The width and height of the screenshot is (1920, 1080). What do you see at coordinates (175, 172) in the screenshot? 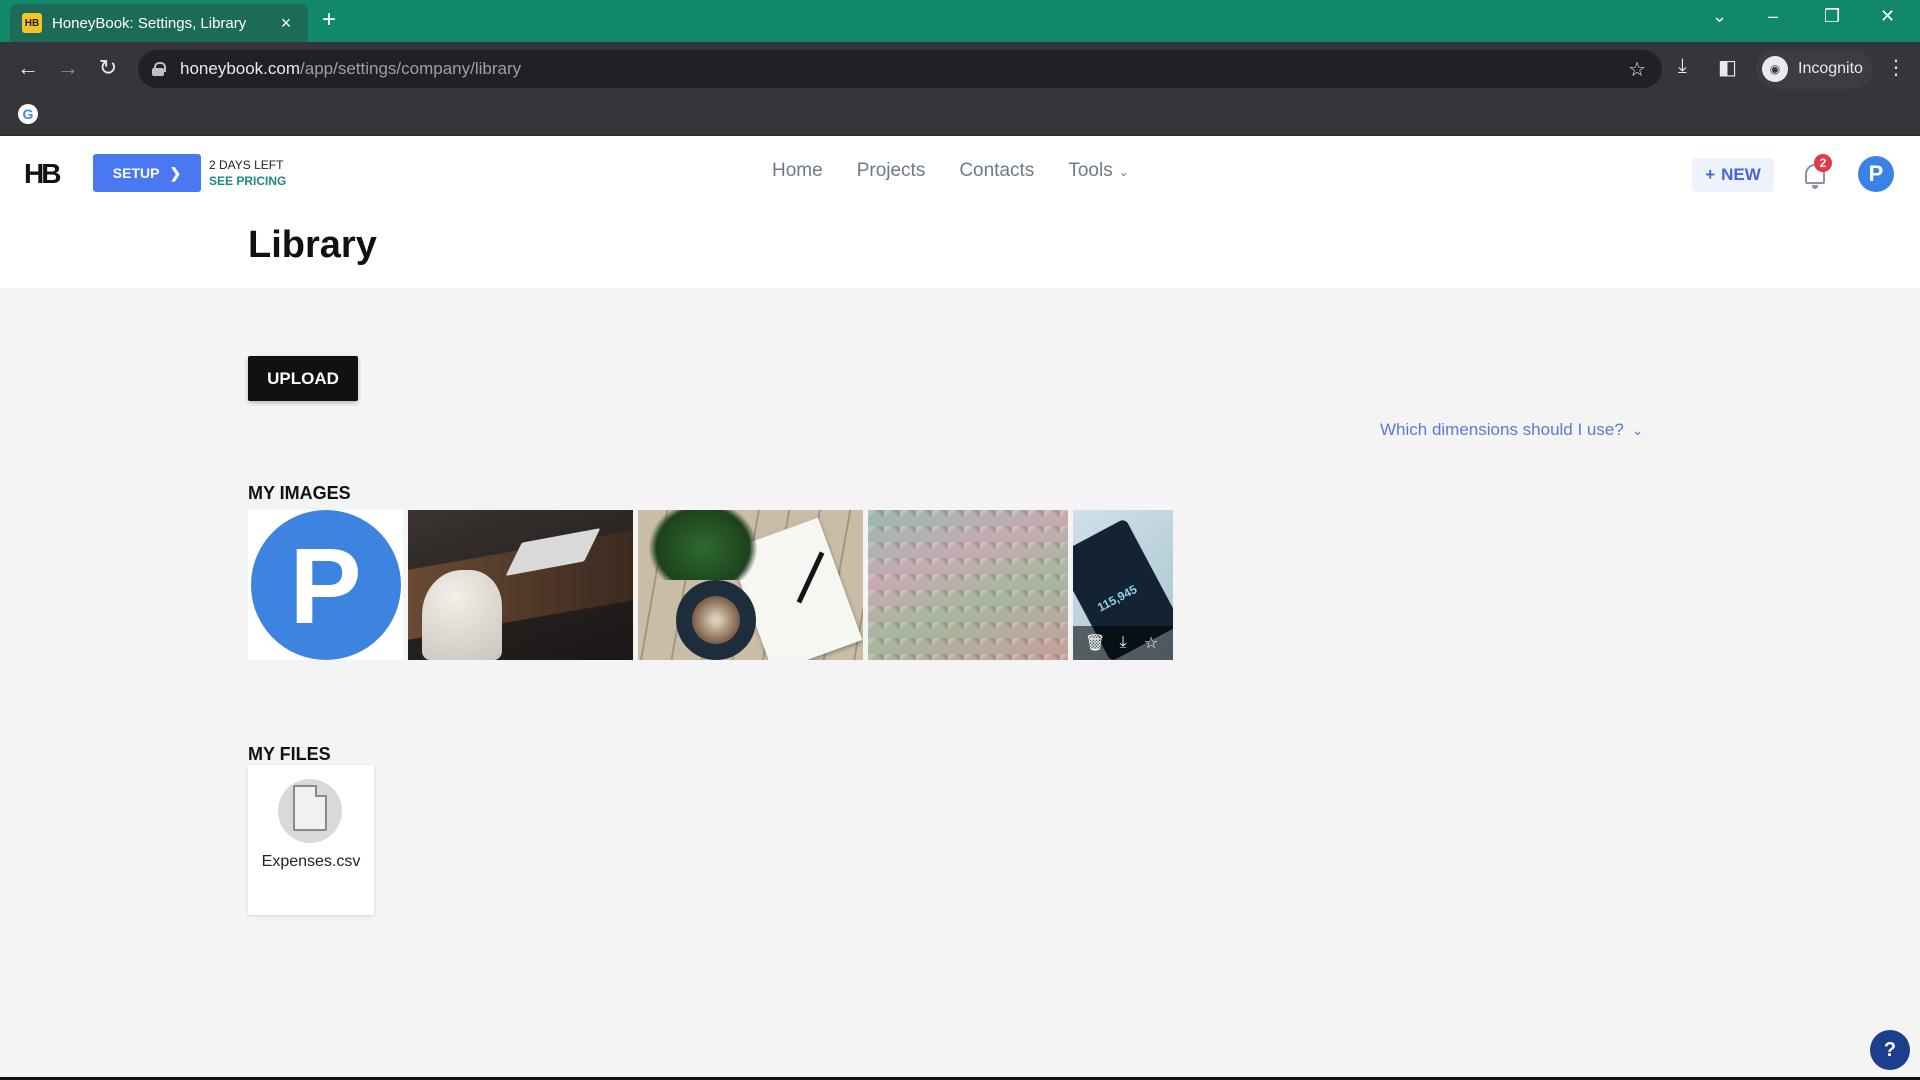
I see `chevron-right-icon: ❯` at bounding box center [175, 172].